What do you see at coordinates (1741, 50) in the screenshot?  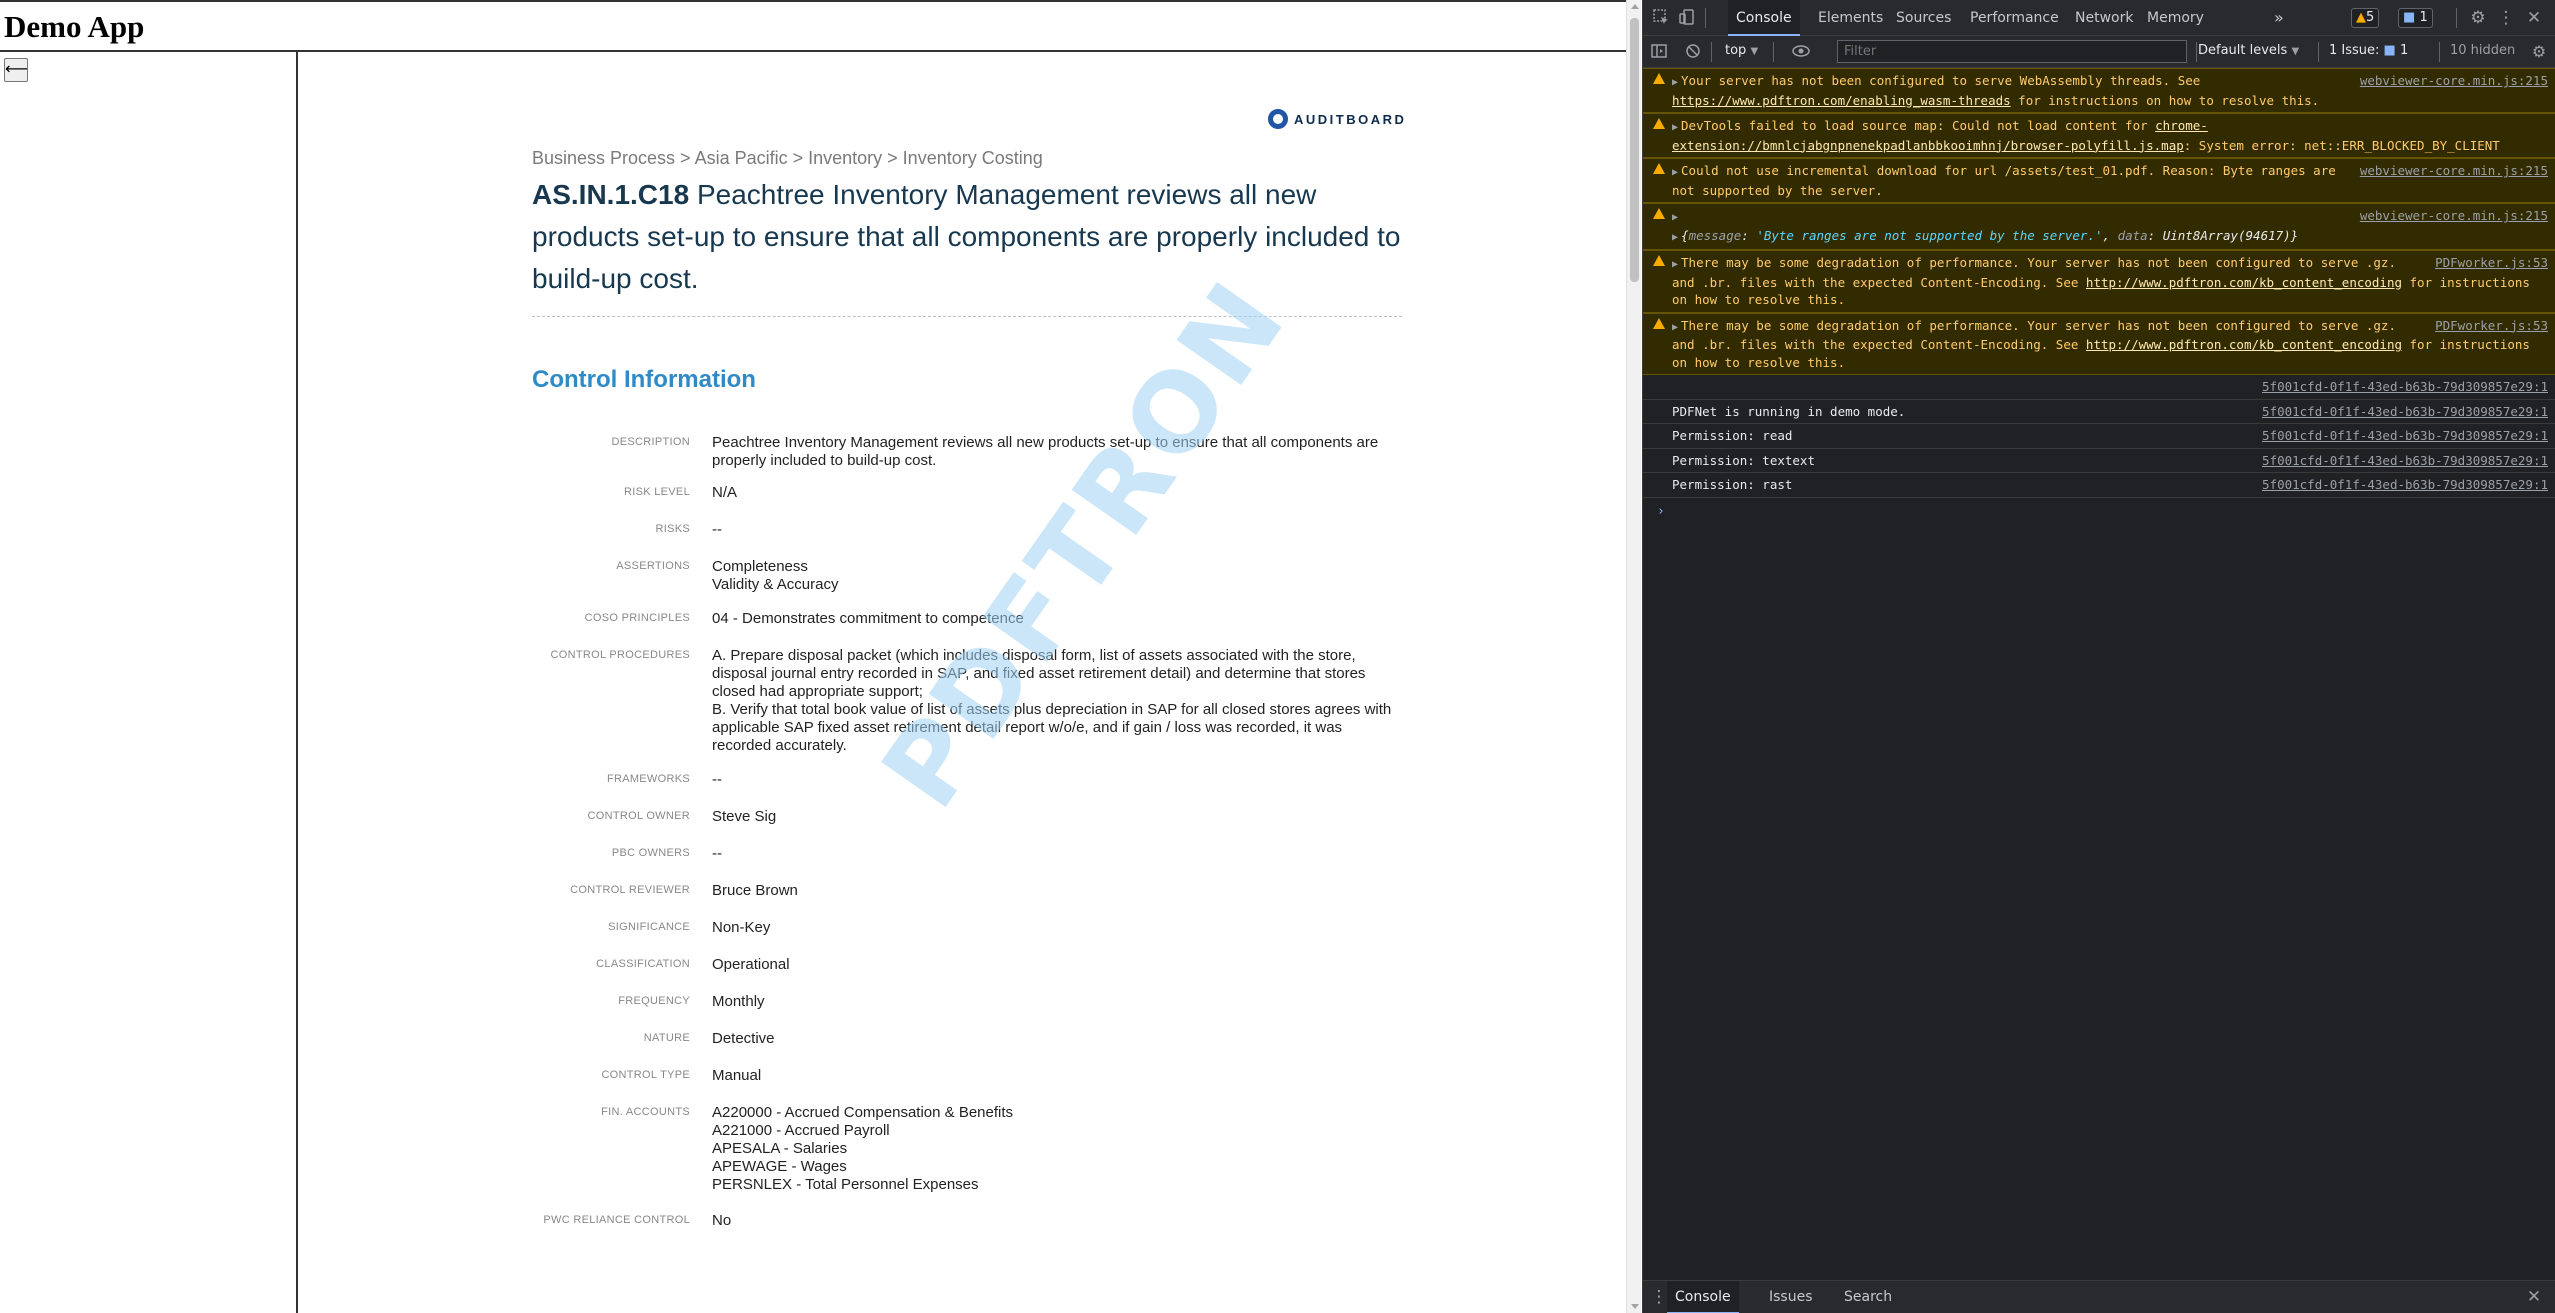 I see `context-selector: top ▼` at bounding box center [1741, 50].